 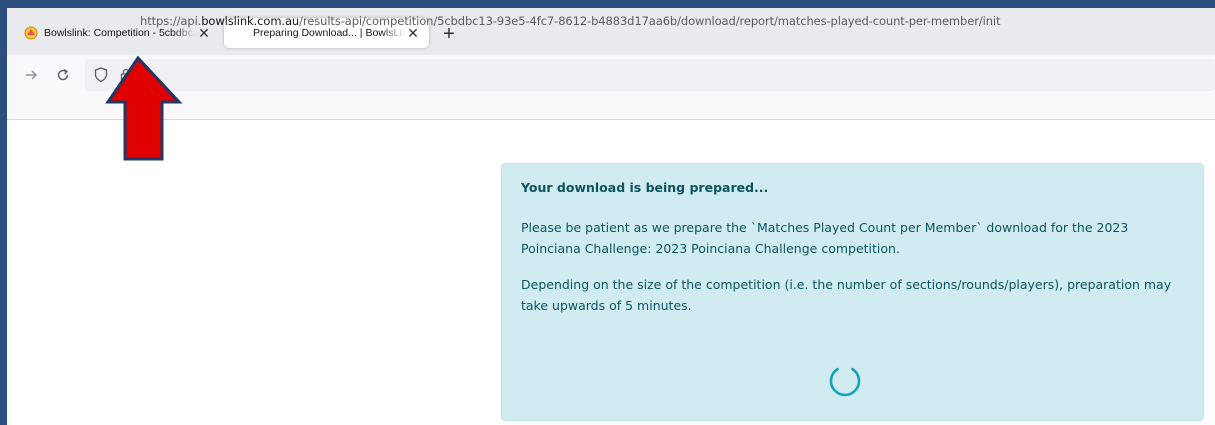 I want to click on window-frame-left, so click(x=3, y=212).